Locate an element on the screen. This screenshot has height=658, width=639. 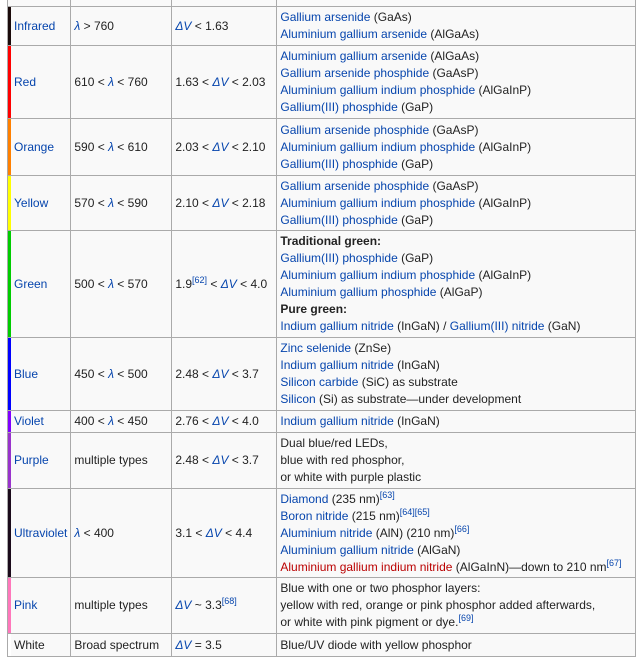
text-span: 2.03 < is located at coordinates (194, 146).